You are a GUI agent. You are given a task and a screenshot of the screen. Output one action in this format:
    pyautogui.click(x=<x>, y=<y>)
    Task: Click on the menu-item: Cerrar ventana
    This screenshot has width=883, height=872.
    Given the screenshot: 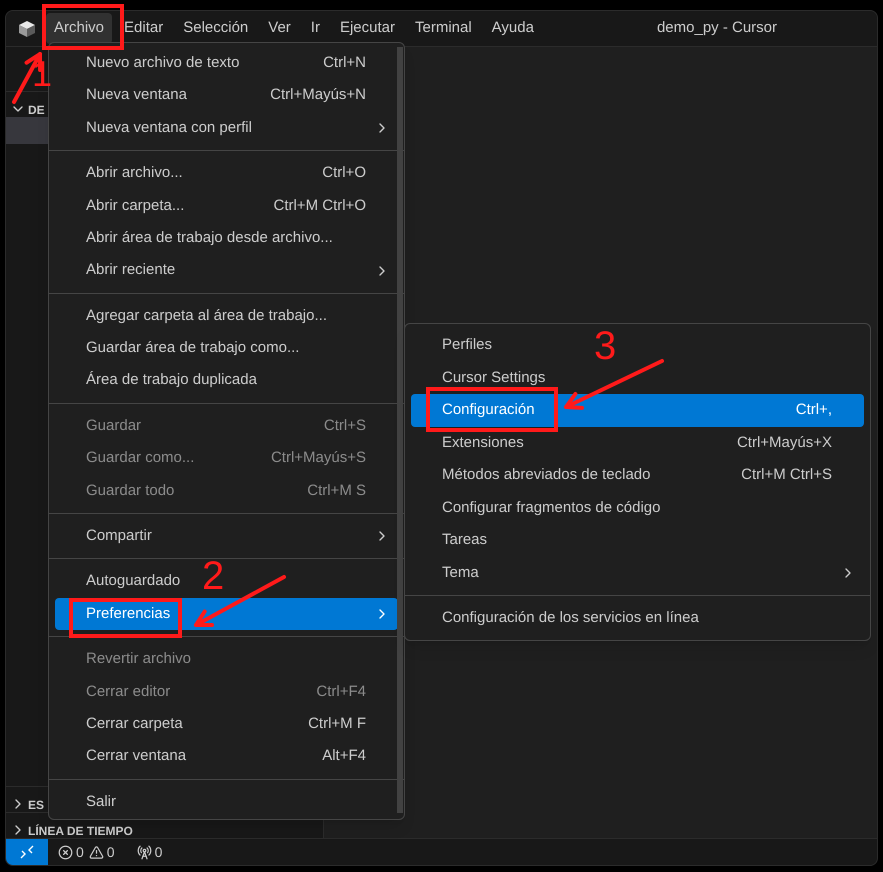 What is the action you would take?
    pyautogui.click(x=136, y=756)
    